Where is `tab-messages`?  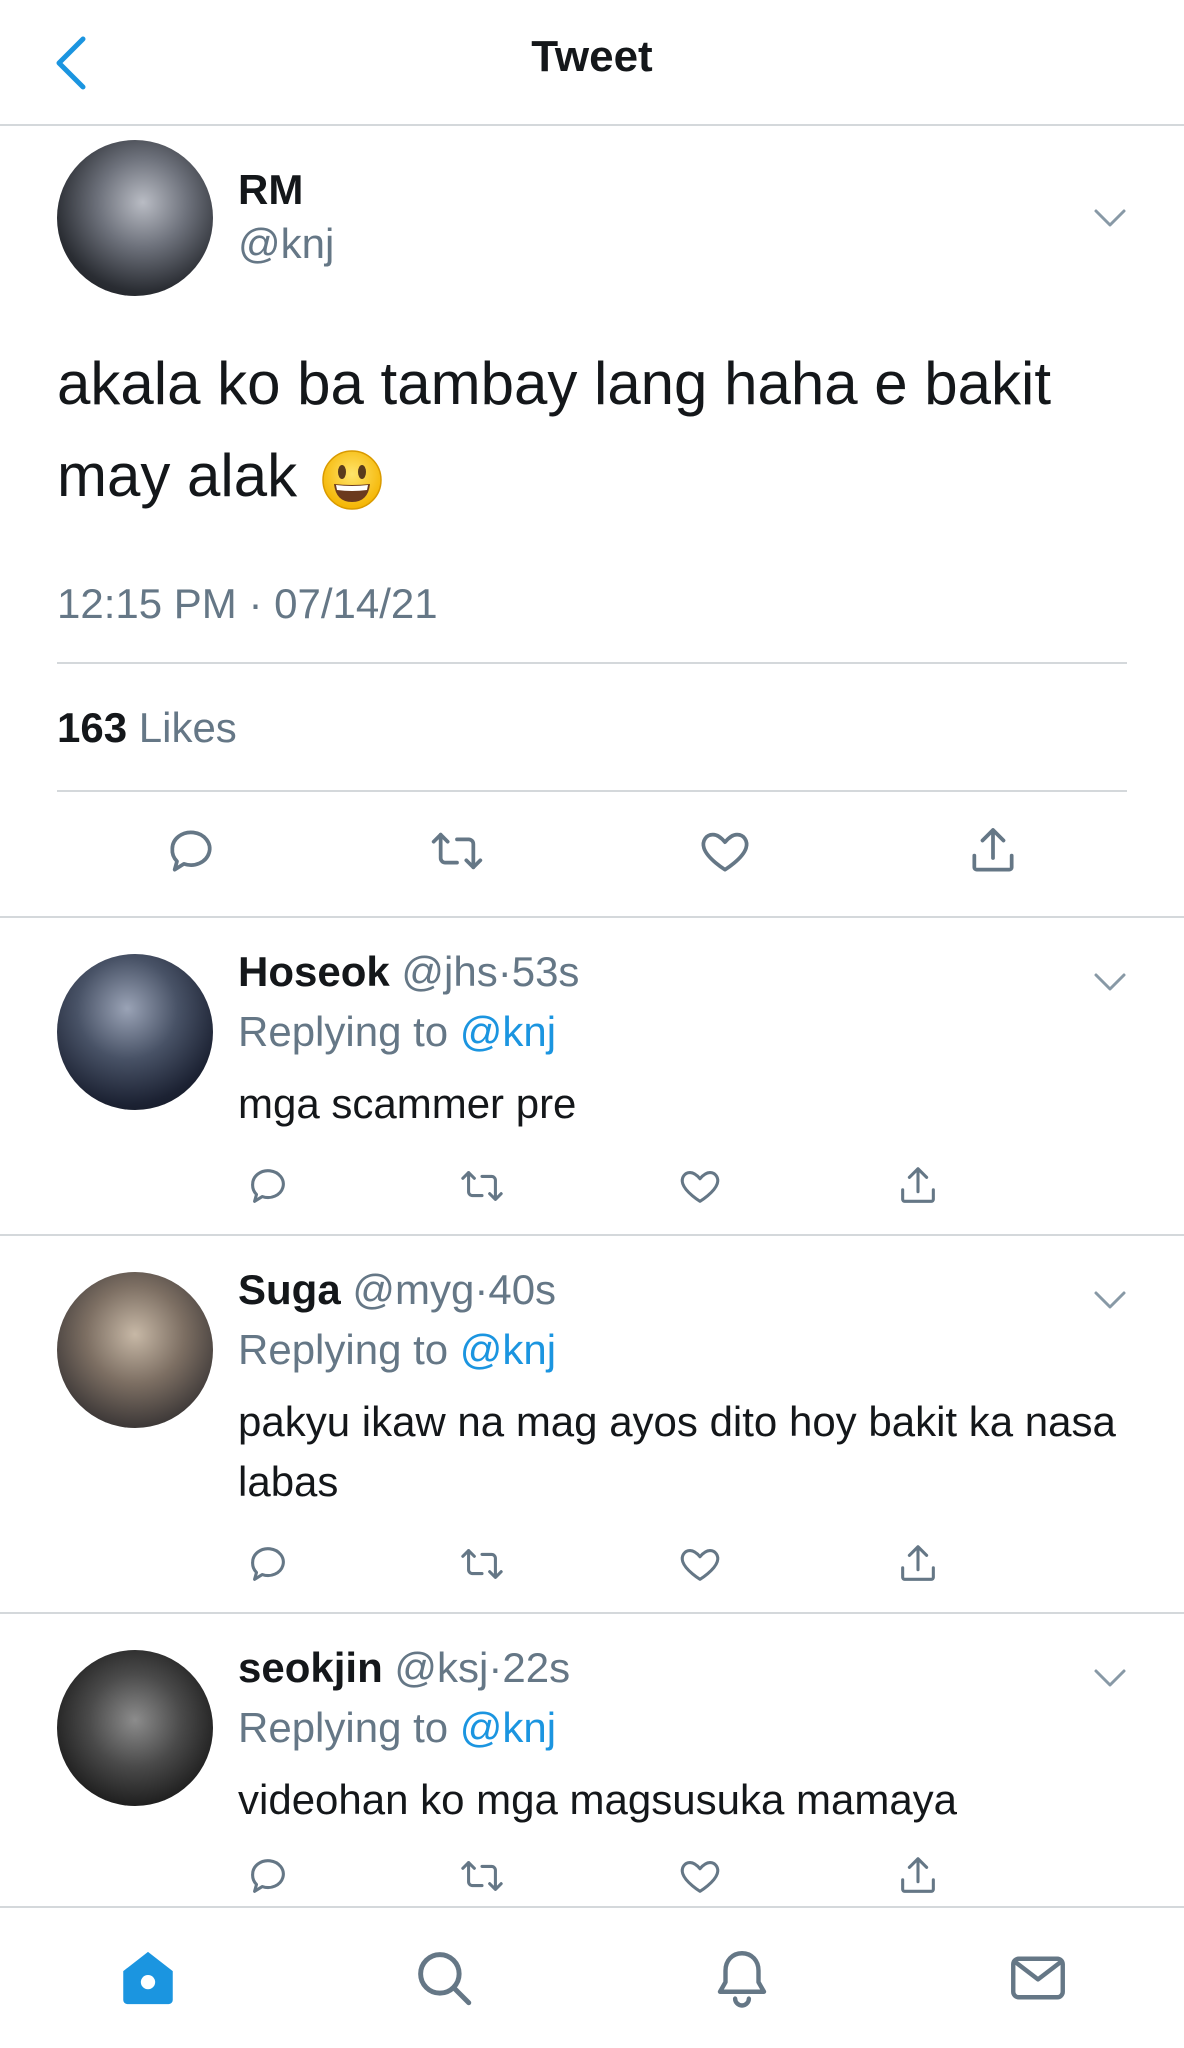 tab-messages is located at coordinates (1038, 1978).